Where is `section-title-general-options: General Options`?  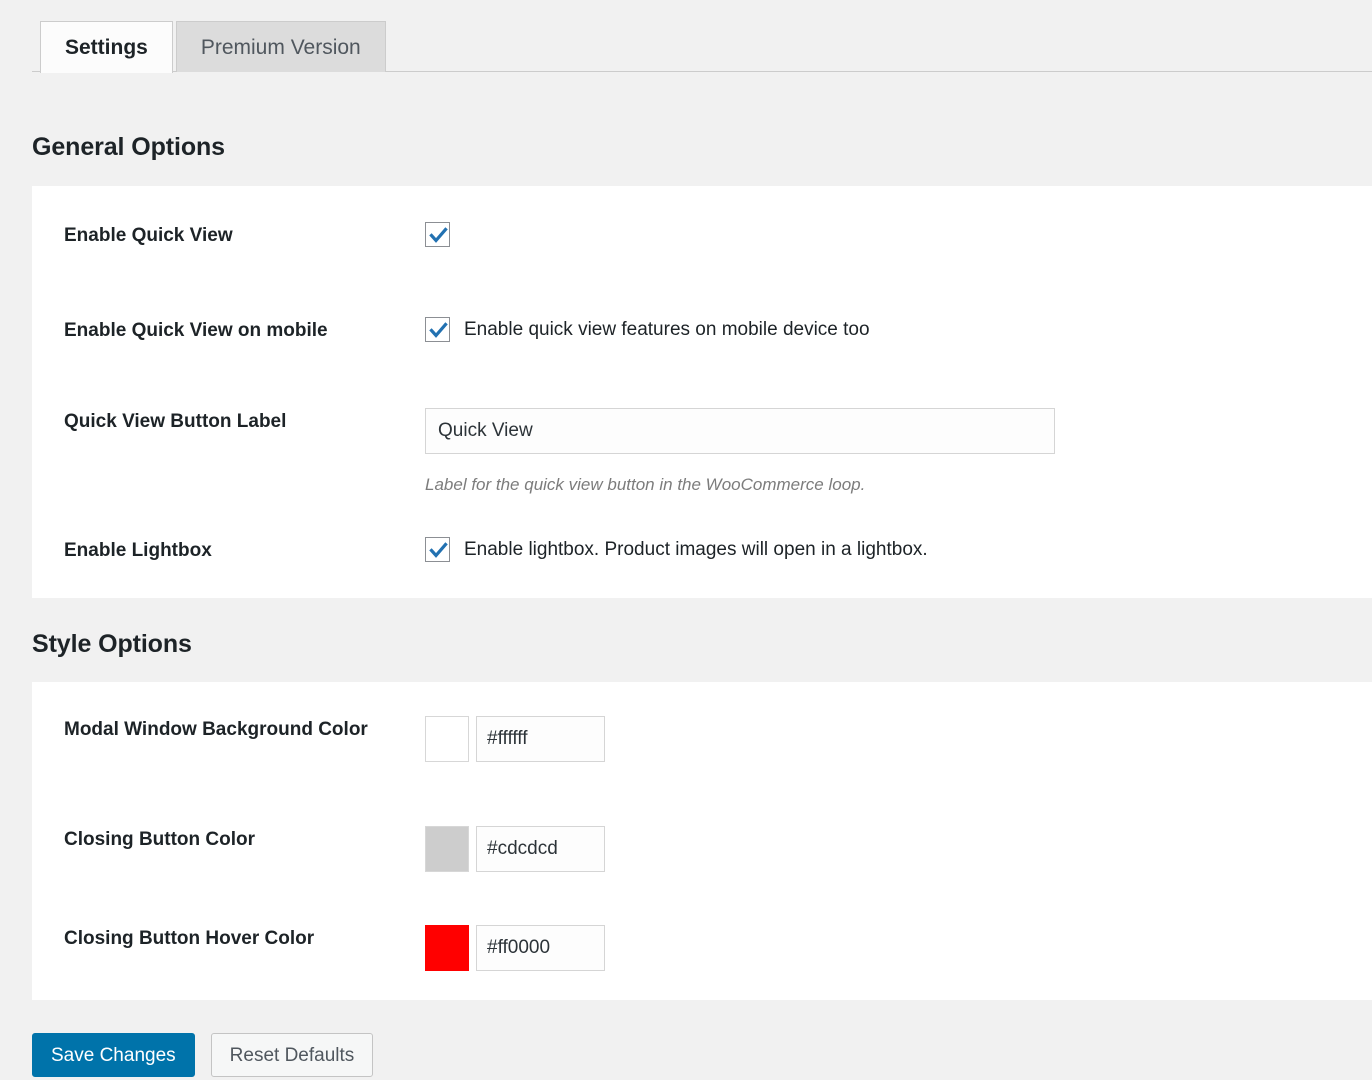 section-title-general-options: General Options is located at coordinates (128, 147).